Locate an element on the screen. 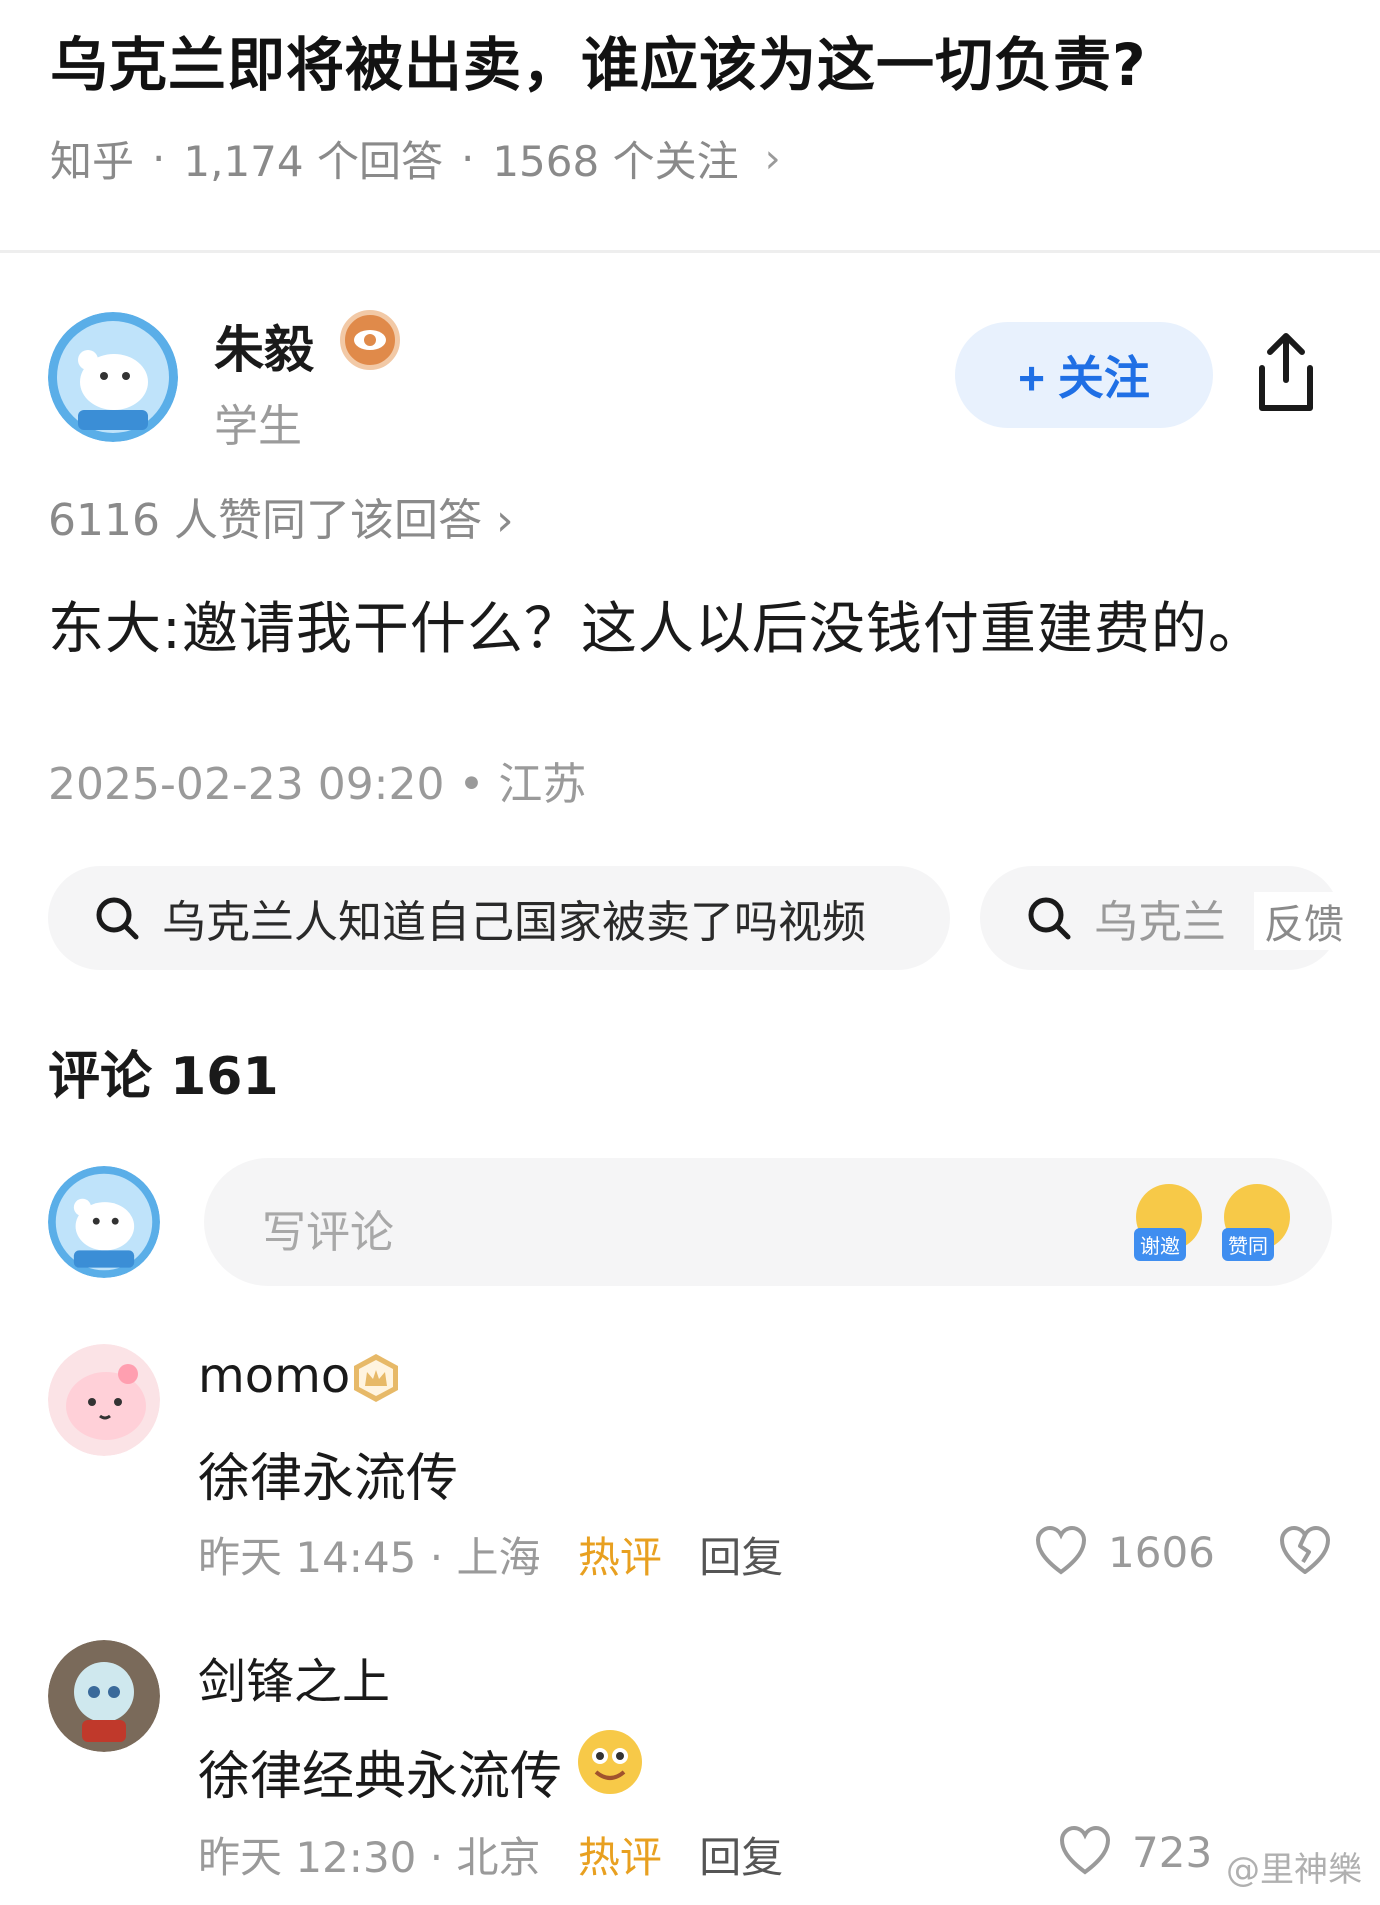 The height and width of the screenshot is (1905, 1380). thanks-invite-emoji-button: 谢邀 is located at coordinates (1169, 1227).